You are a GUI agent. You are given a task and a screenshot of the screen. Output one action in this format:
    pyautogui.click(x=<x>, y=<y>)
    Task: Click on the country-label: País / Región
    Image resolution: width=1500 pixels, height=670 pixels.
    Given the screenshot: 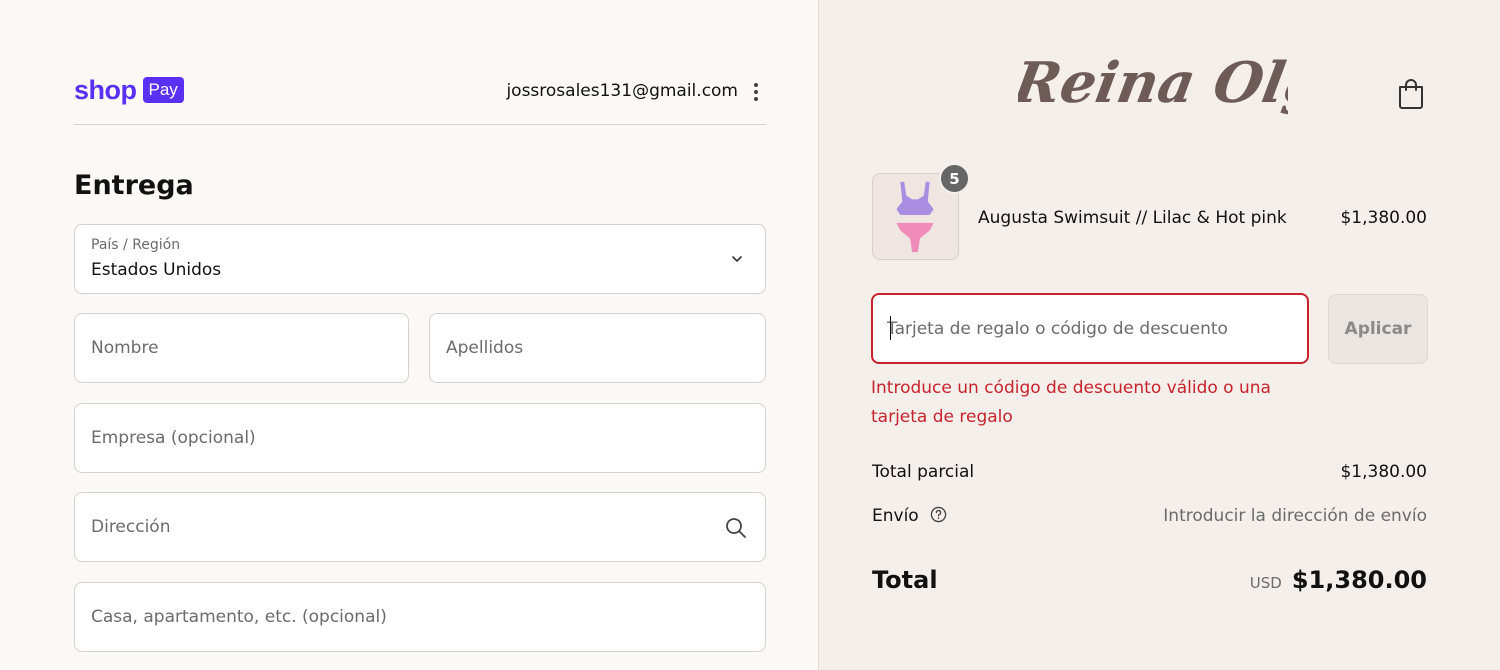 What is the action you would take?
    pyautogui.click(x=136, y=245)
    